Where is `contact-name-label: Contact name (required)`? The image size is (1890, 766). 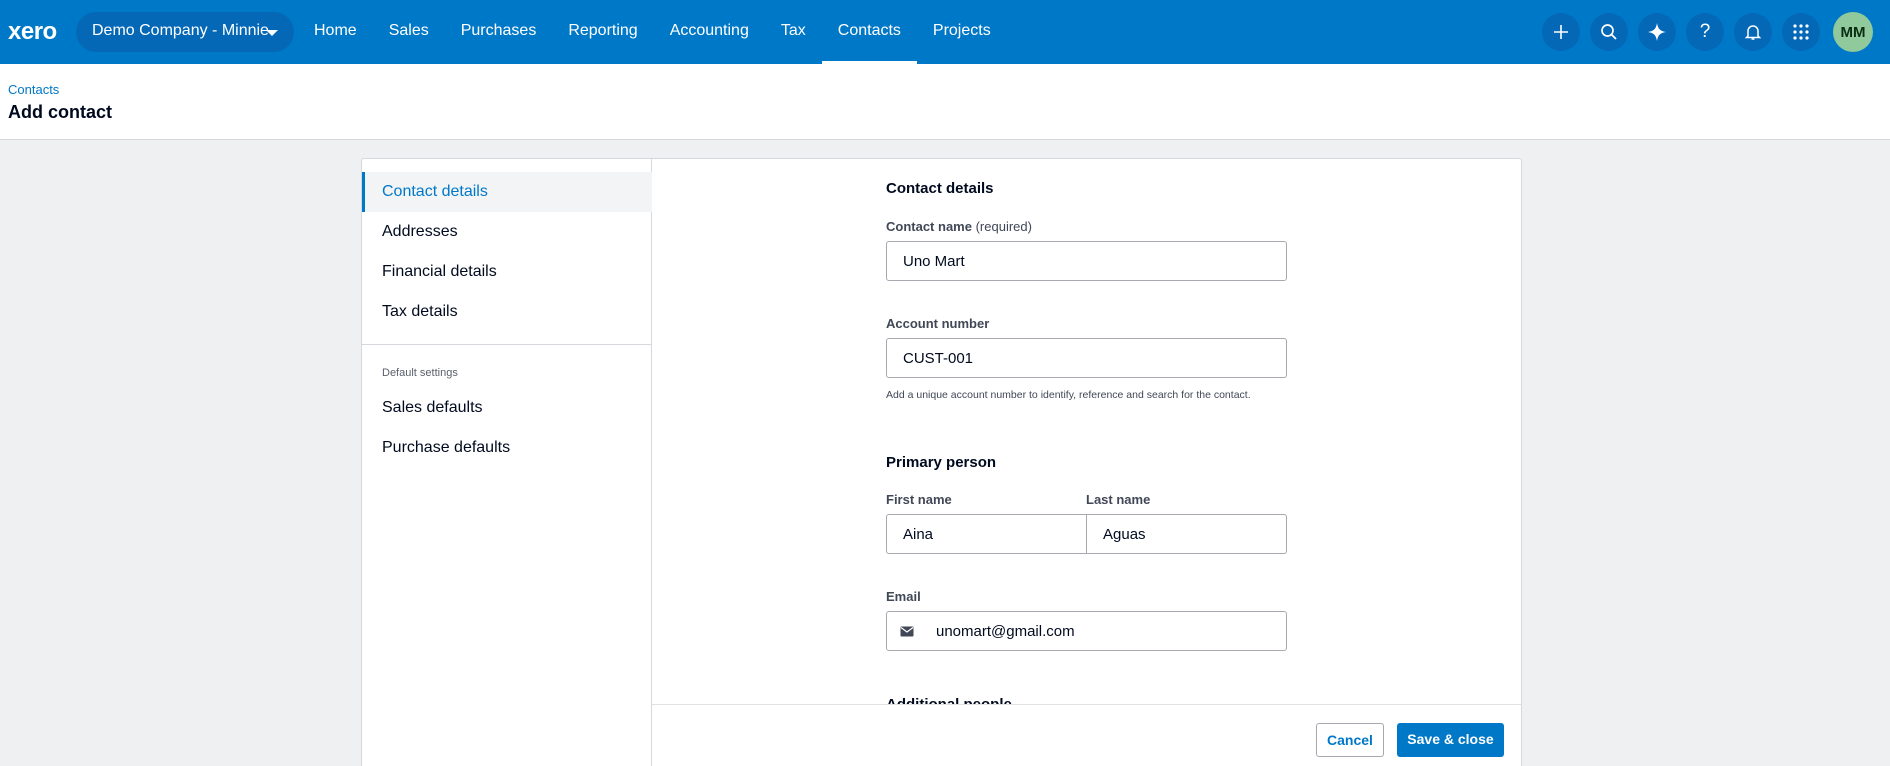
contact-name-label: Contact name (required) is located at coordinates (959, 226).